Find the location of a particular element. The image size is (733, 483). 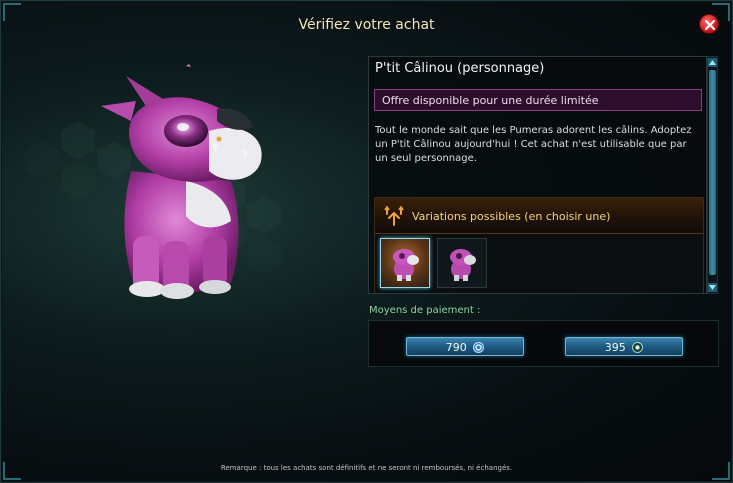

variations-header: Variations possibles (en choisir une) is located at coordinates (539, 216).